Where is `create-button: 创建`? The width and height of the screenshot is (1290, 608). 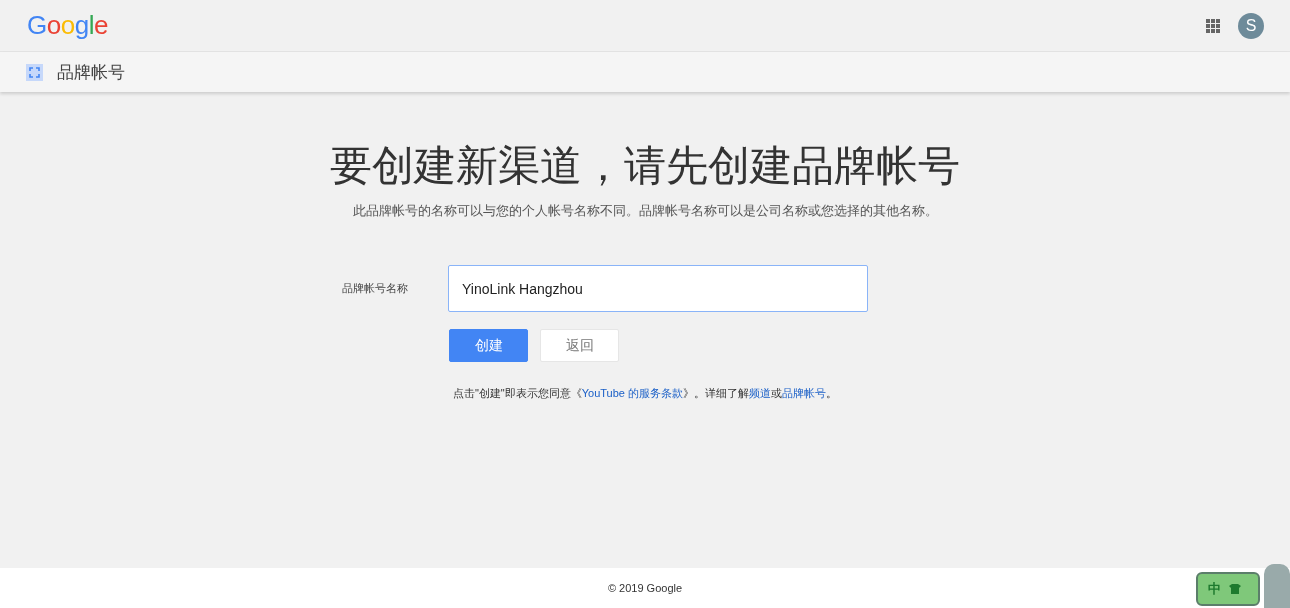
create-button: 创建 is located at coordinates (488, 345).